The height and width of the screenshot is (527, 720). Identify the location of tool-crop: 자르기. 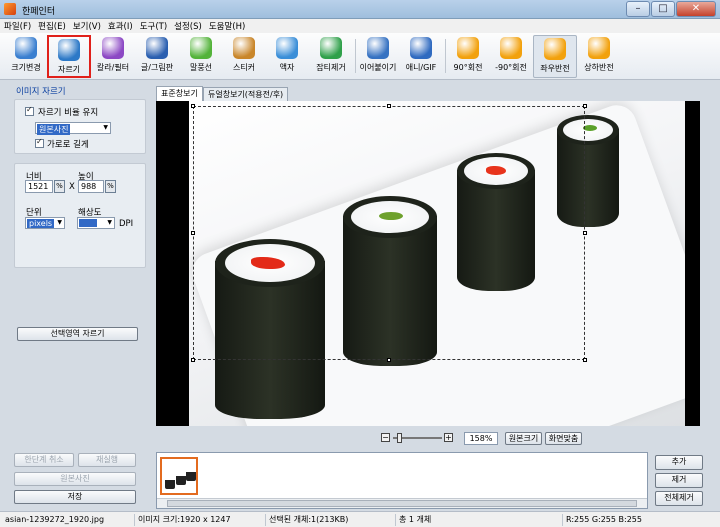
(69, 56).